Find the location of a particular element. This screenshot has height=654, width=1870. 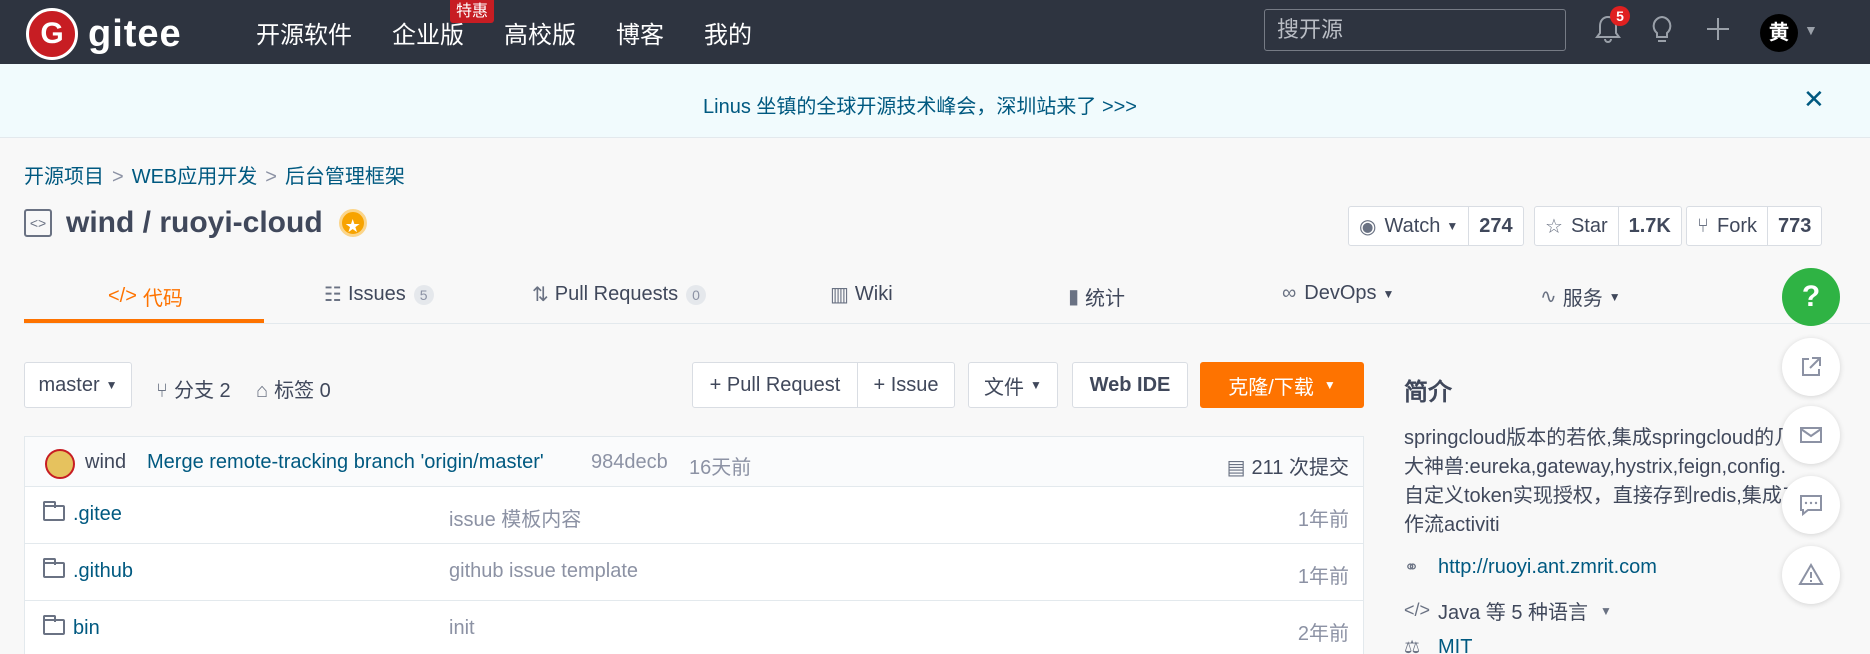

web-ide-button: Web IDE is located at coordinates (1130, 385).